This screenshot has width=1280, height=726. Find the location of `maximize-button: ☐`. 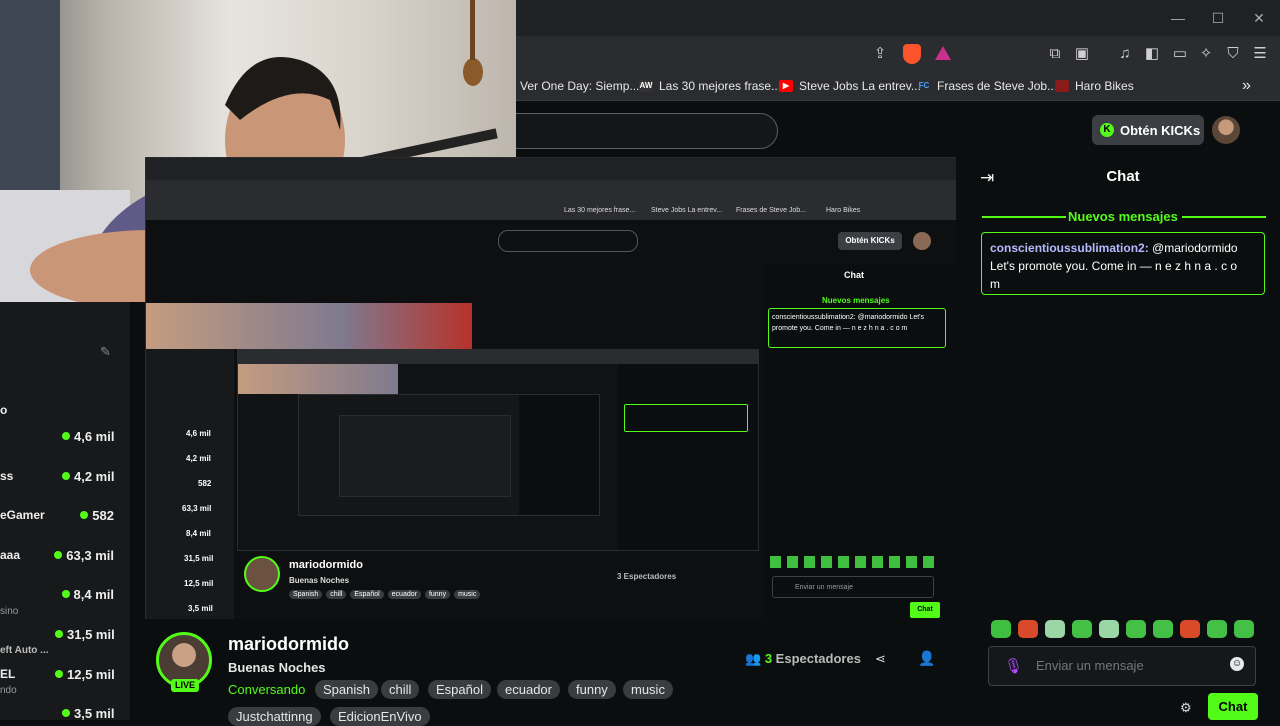

maximize-button: ☐ is located at coordinates (1218, 18).